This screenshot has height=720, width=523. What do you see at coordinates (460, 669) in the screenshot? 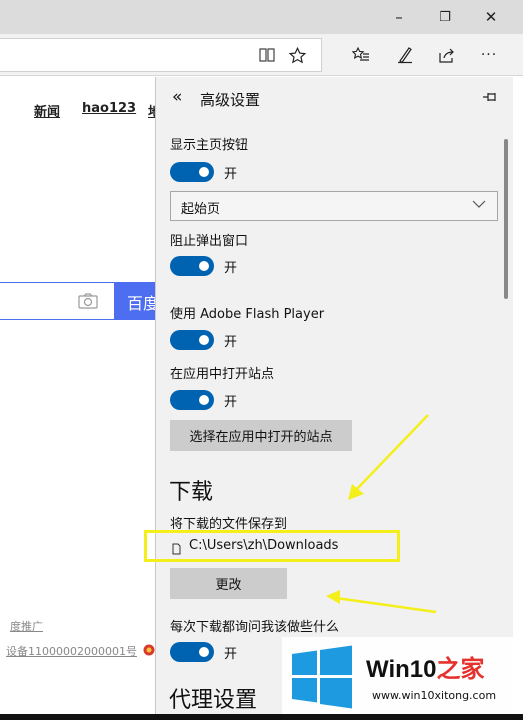
I see `brand-suffix: 之家` at bounding box center [460, 669].